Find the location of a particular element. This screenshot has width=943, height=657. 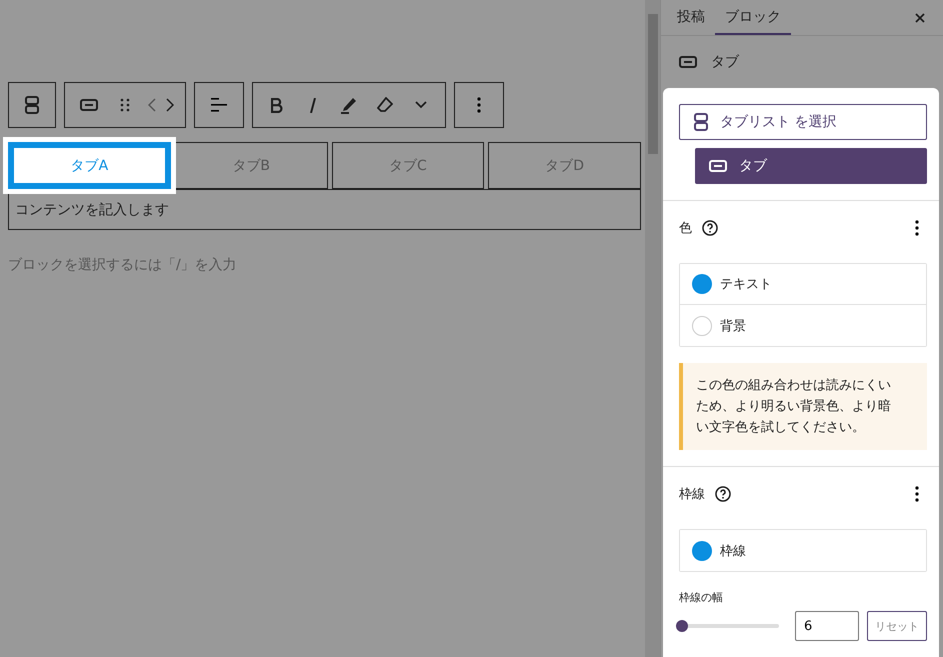

section-title: 色 is located at coordinates (685, 228).